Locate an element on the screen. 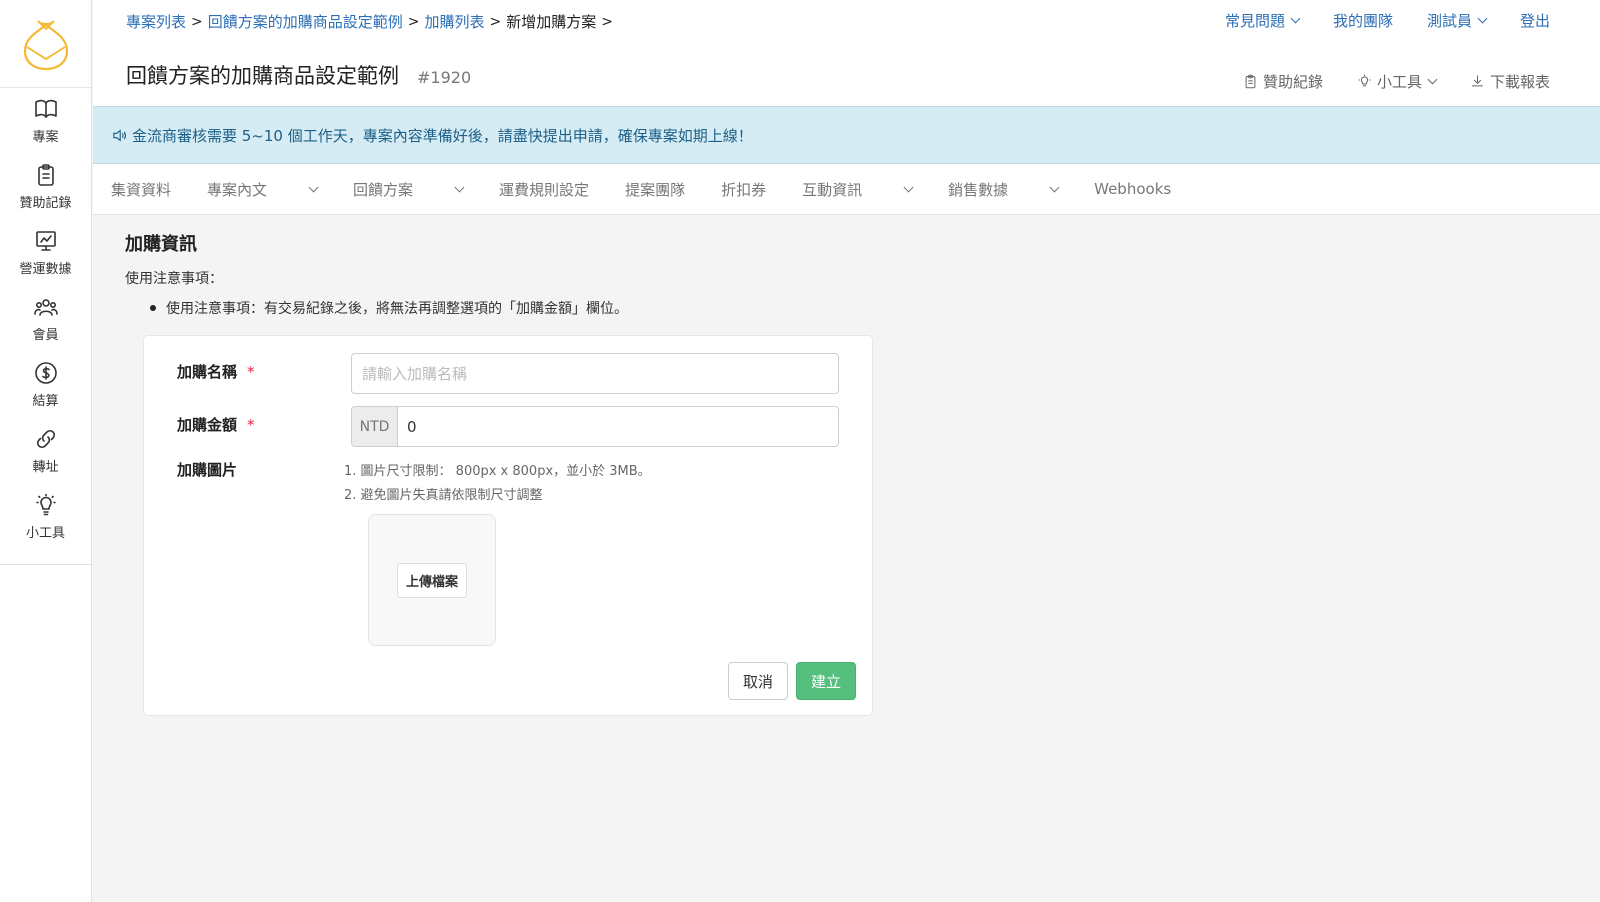  image-upload-dropzone: 上傳檔案 is located at coordinates (432, 580).